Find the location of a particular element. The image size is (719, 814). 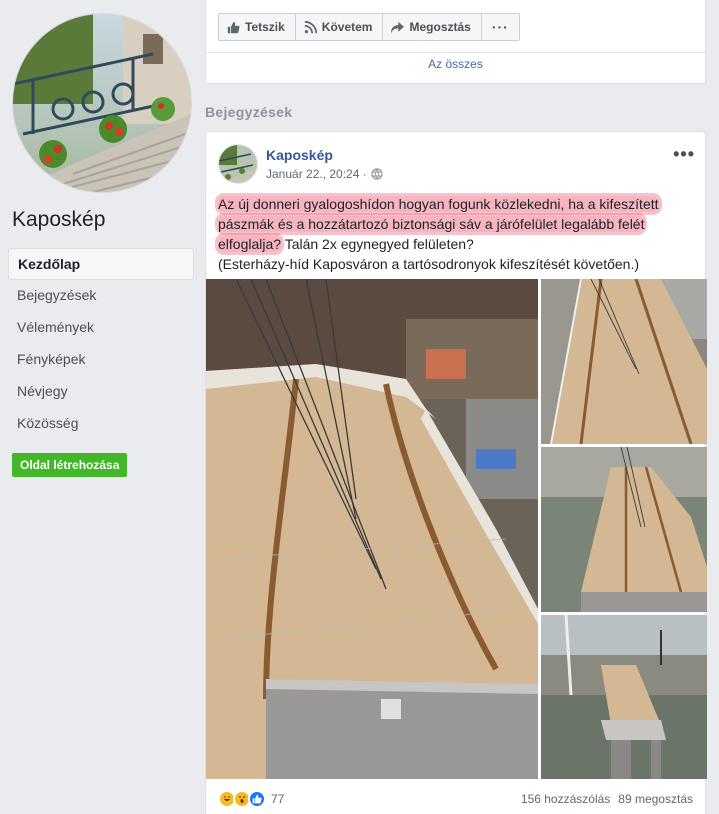

create-page-button: Oldal létrehozása is located at coordinates (70, 465).